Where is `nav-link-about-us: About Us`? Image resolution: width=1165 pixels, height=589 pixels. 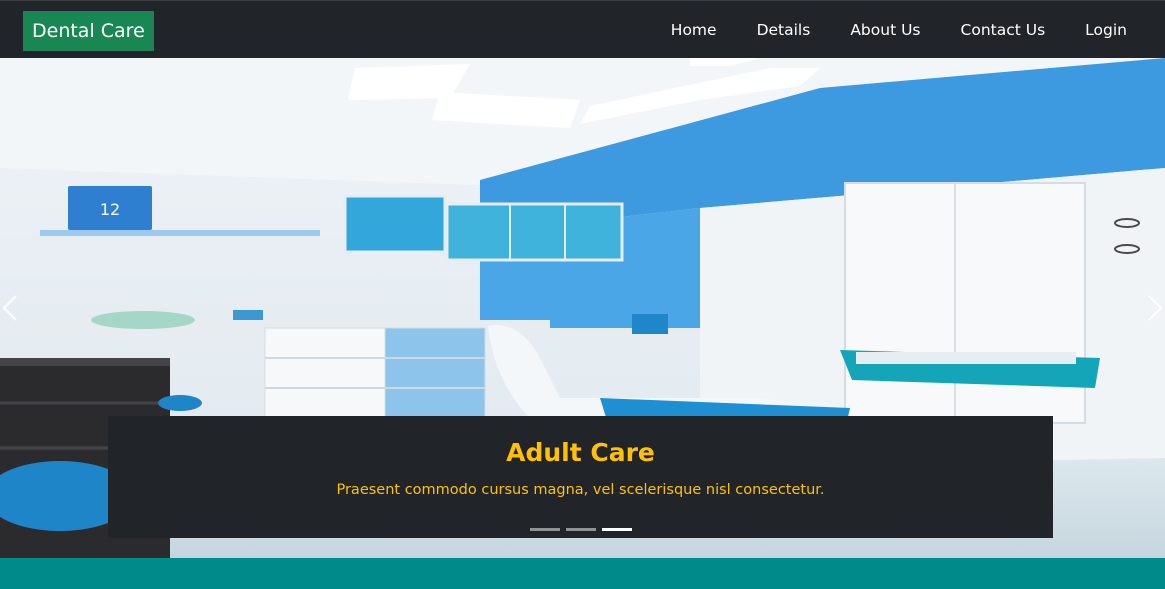
nav-link-about-us: About Us is located at coordinates (885, 30).